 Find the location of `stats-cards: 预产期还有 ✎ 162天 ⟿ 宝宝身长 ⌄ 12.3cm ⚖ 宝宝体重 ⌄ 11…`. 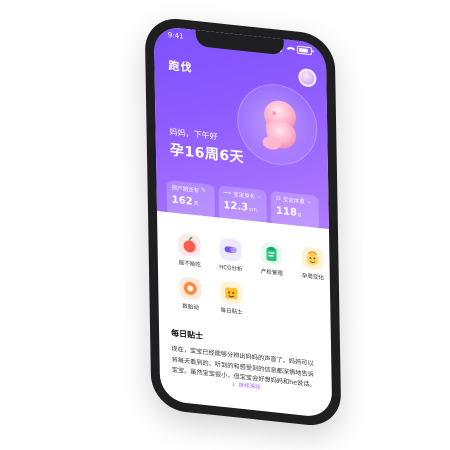

stats-cards: 预产期还有 ✎ 162天 ⟿ 宝宝身长 ⌄ 12.3cm ⚖ 宝宝体重 ⌄ 11… is located at coordinates (243, 205).